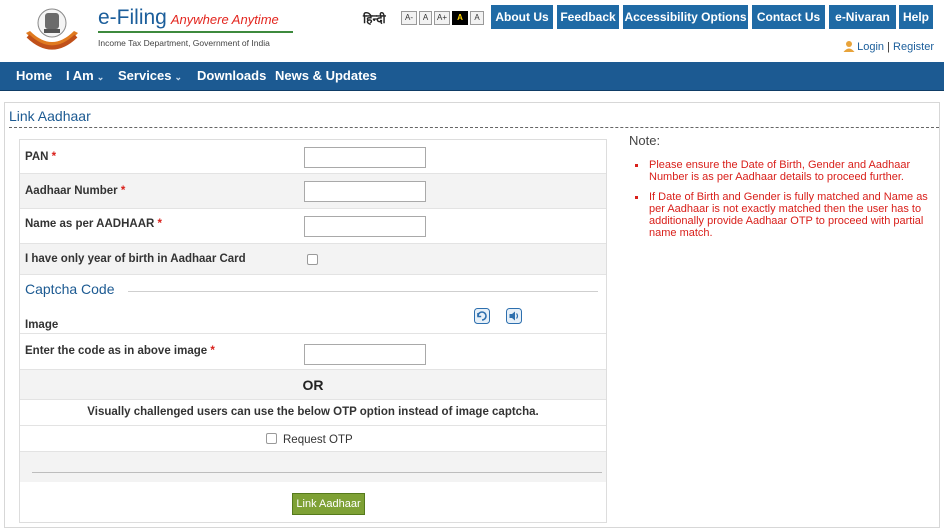 The width and height of the screenshot is (944, 528). I want to click on spacer-row, so click(313, 467).